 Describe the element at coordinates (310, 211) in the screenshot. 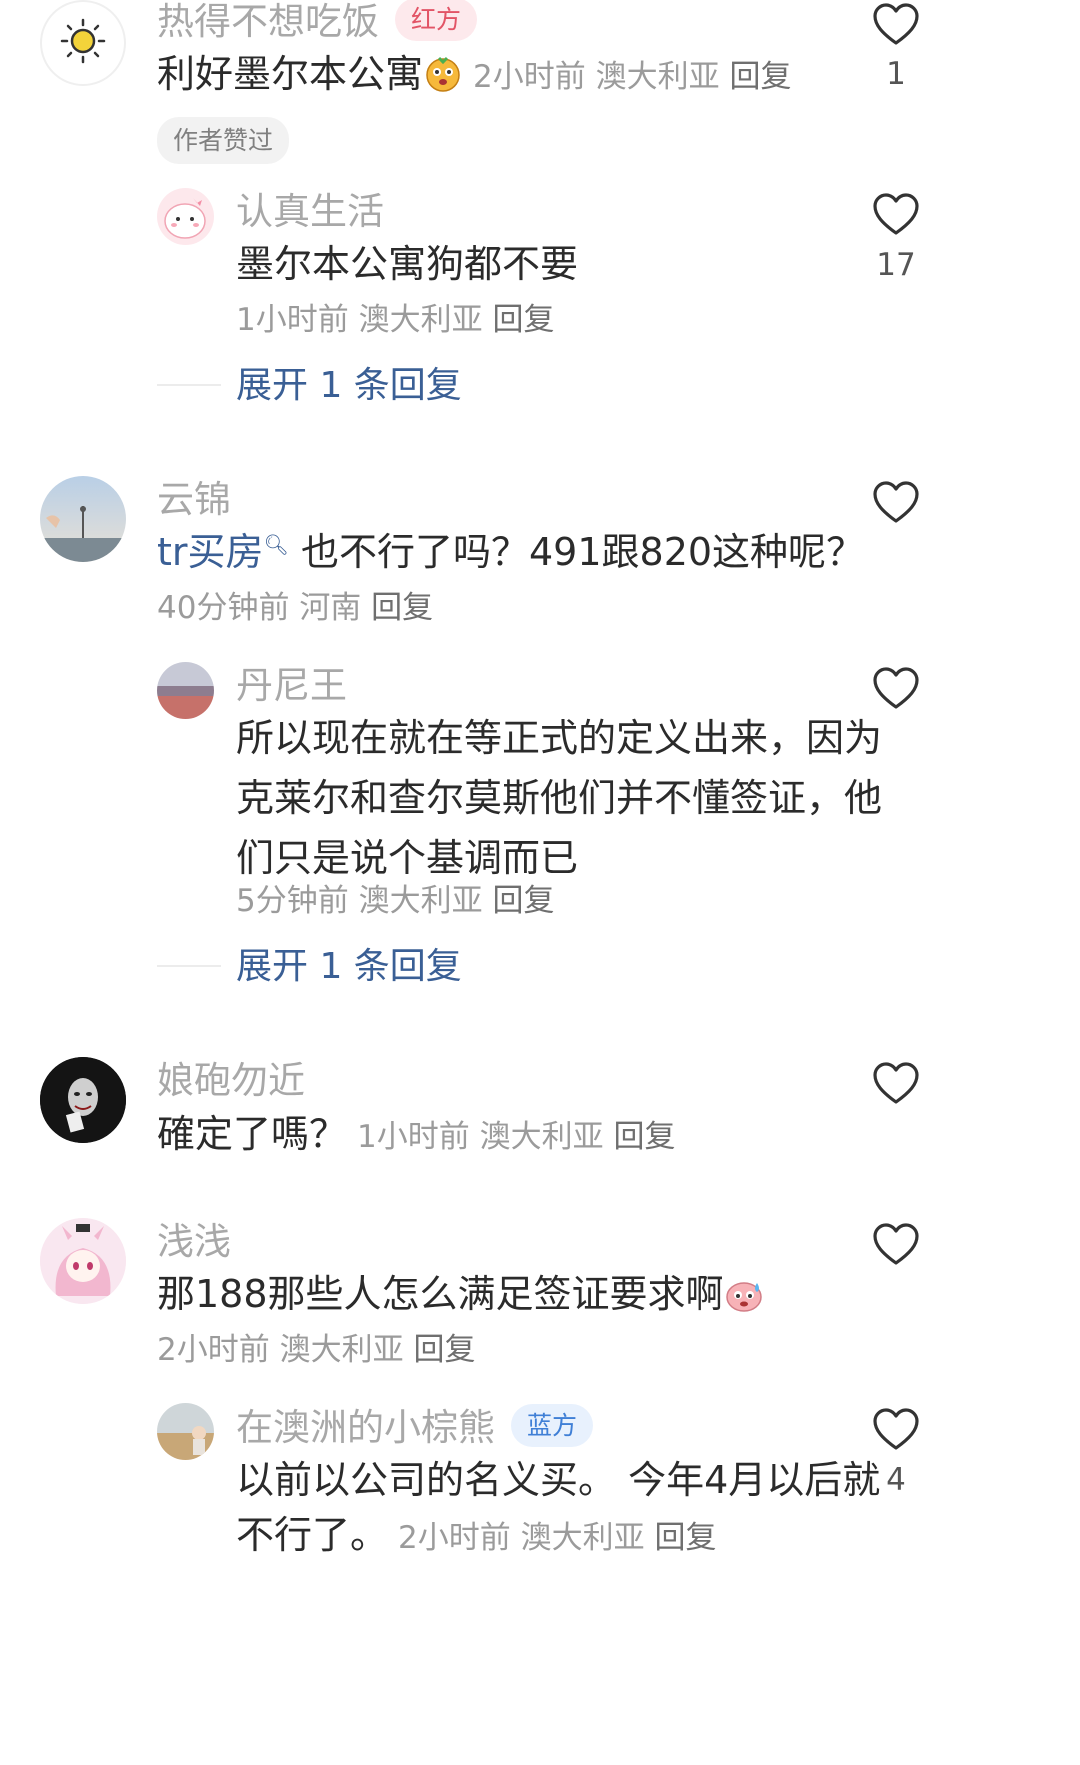

I see `username: 认真生活` at that location.